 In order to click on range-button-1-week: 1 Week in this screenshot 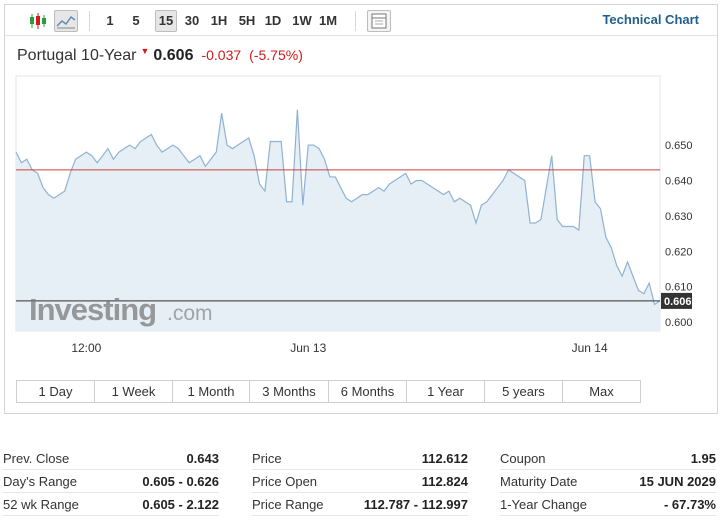, I will do `click(134, 391)`.